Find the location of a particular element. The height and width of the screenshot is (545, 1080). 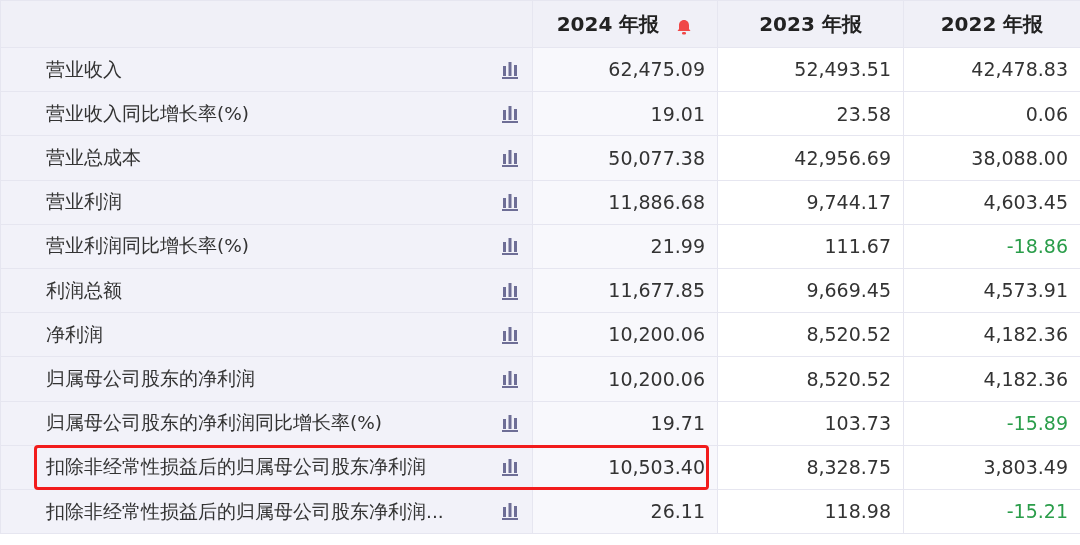

column-header: 2024 年报 is located at coordinates (625, 24).